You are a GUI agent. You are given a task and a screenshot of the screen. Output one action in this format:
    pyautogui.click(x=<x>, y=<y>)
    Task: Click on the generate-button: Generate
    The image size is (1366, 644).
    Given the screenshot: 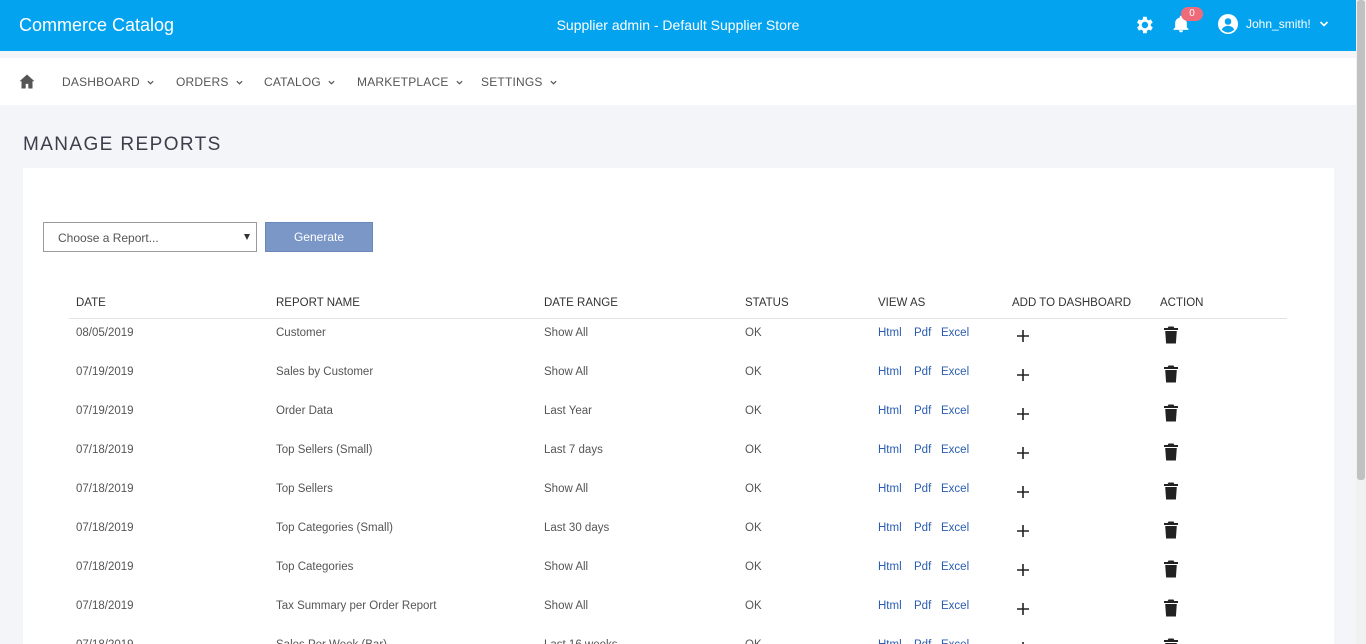 What is the action you would take?
    pyautogui.click(x=319, y=237)
    